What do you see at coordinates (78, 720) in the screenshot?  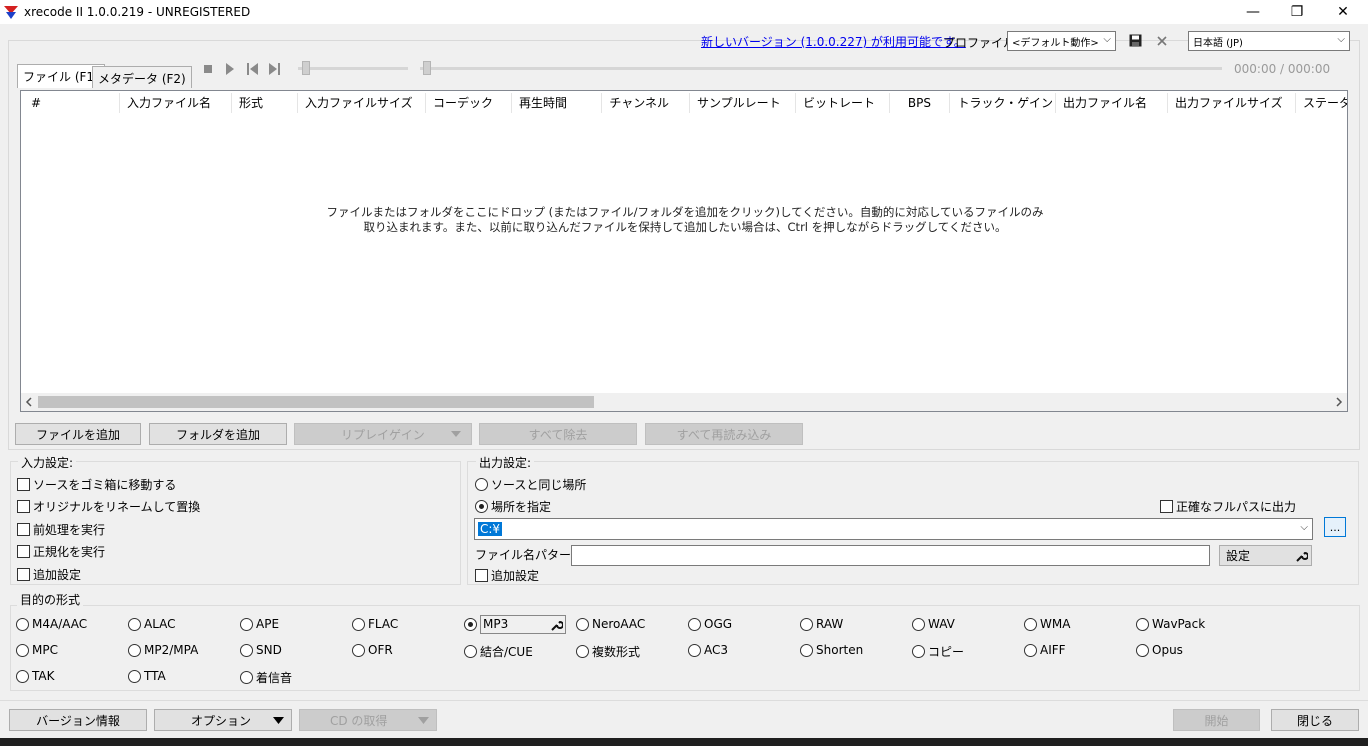 I see `version-info-button: バージョン情報` at bounding box center [78, 720].